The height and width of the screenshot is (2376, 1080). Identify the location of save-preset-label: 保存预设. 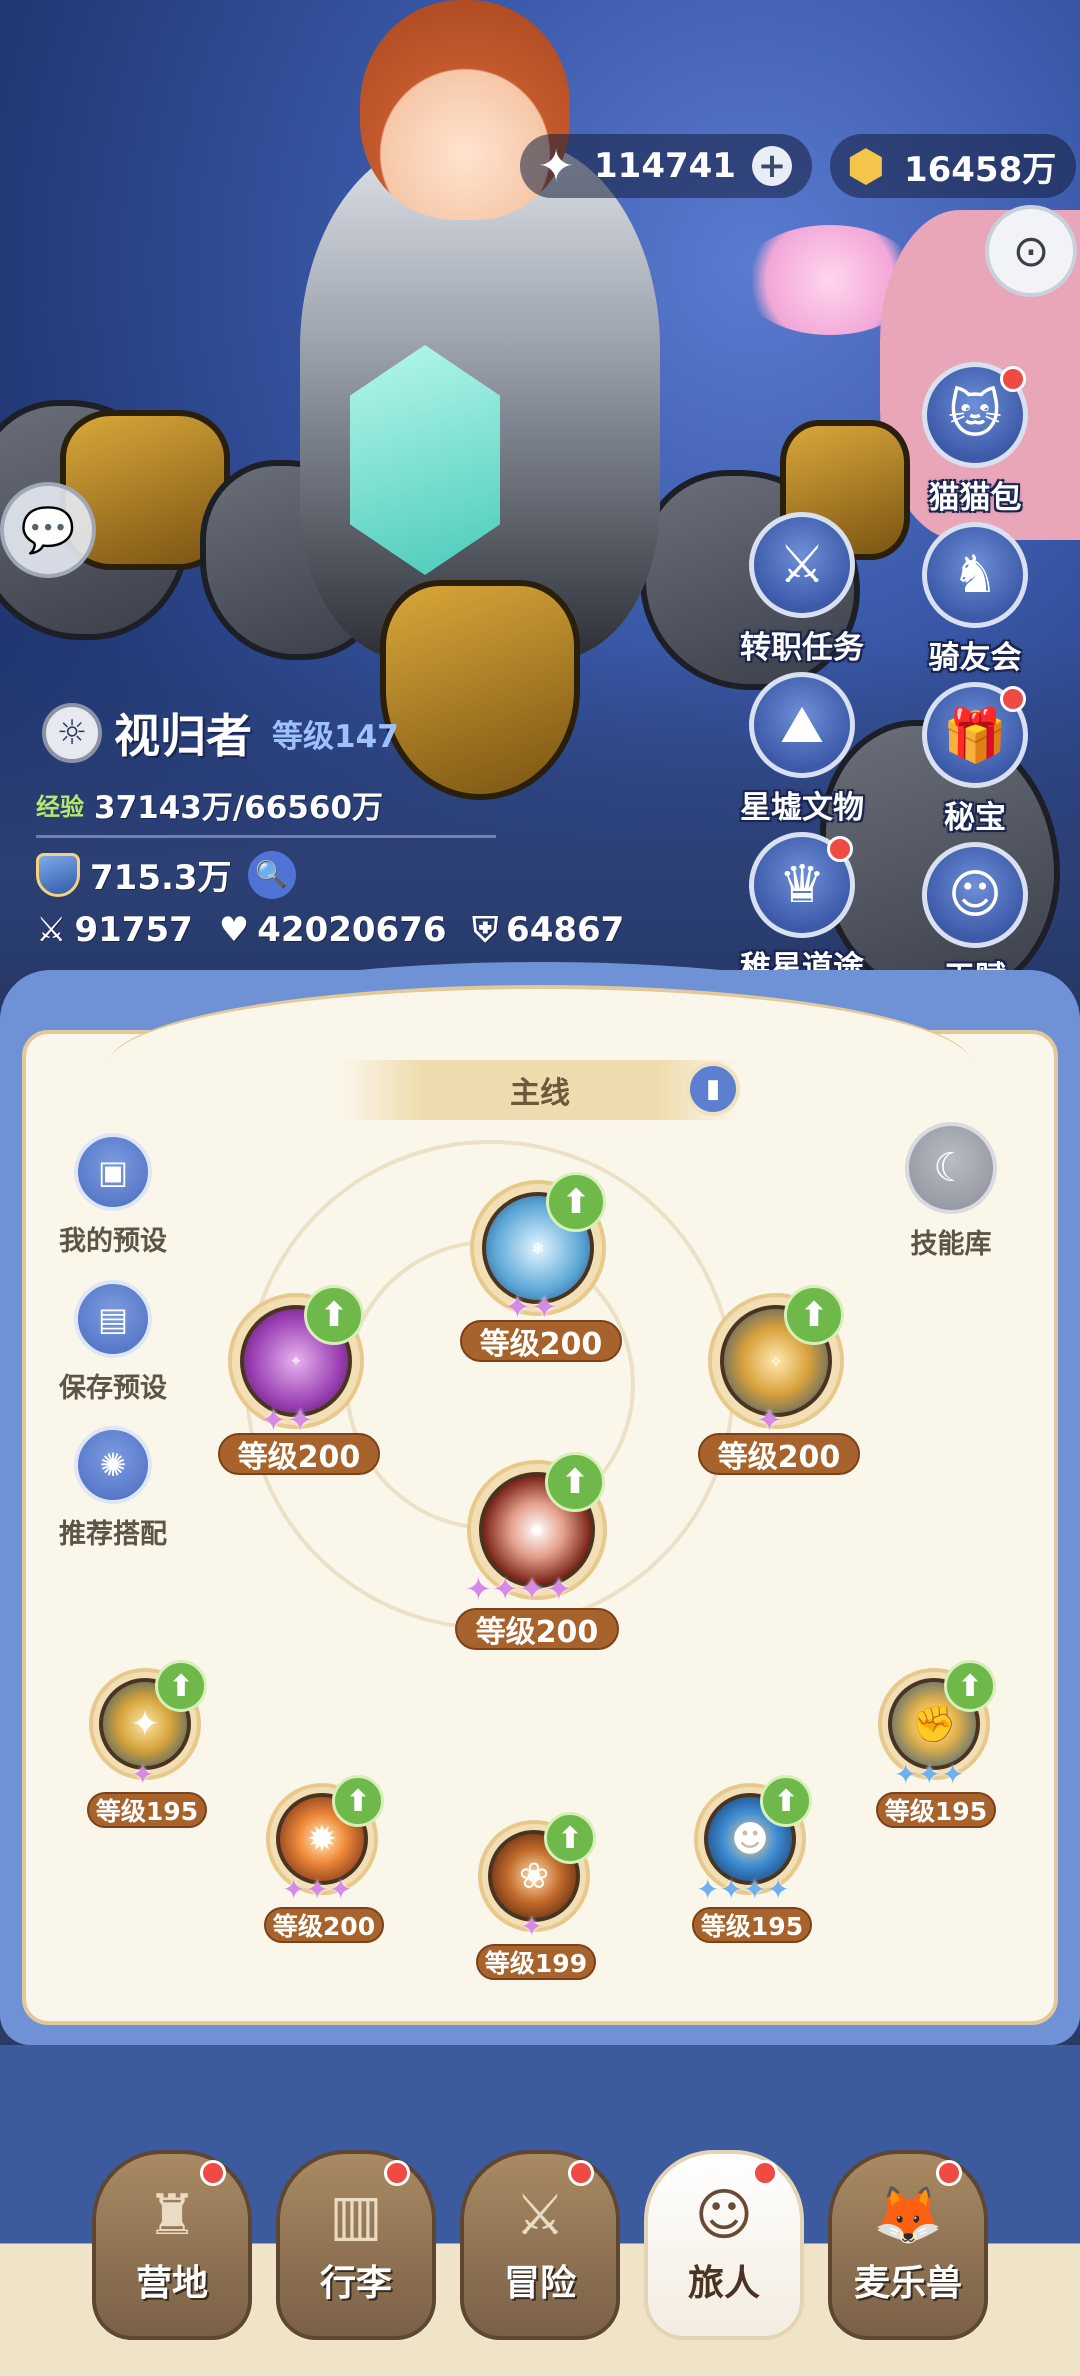
(113, 1388).